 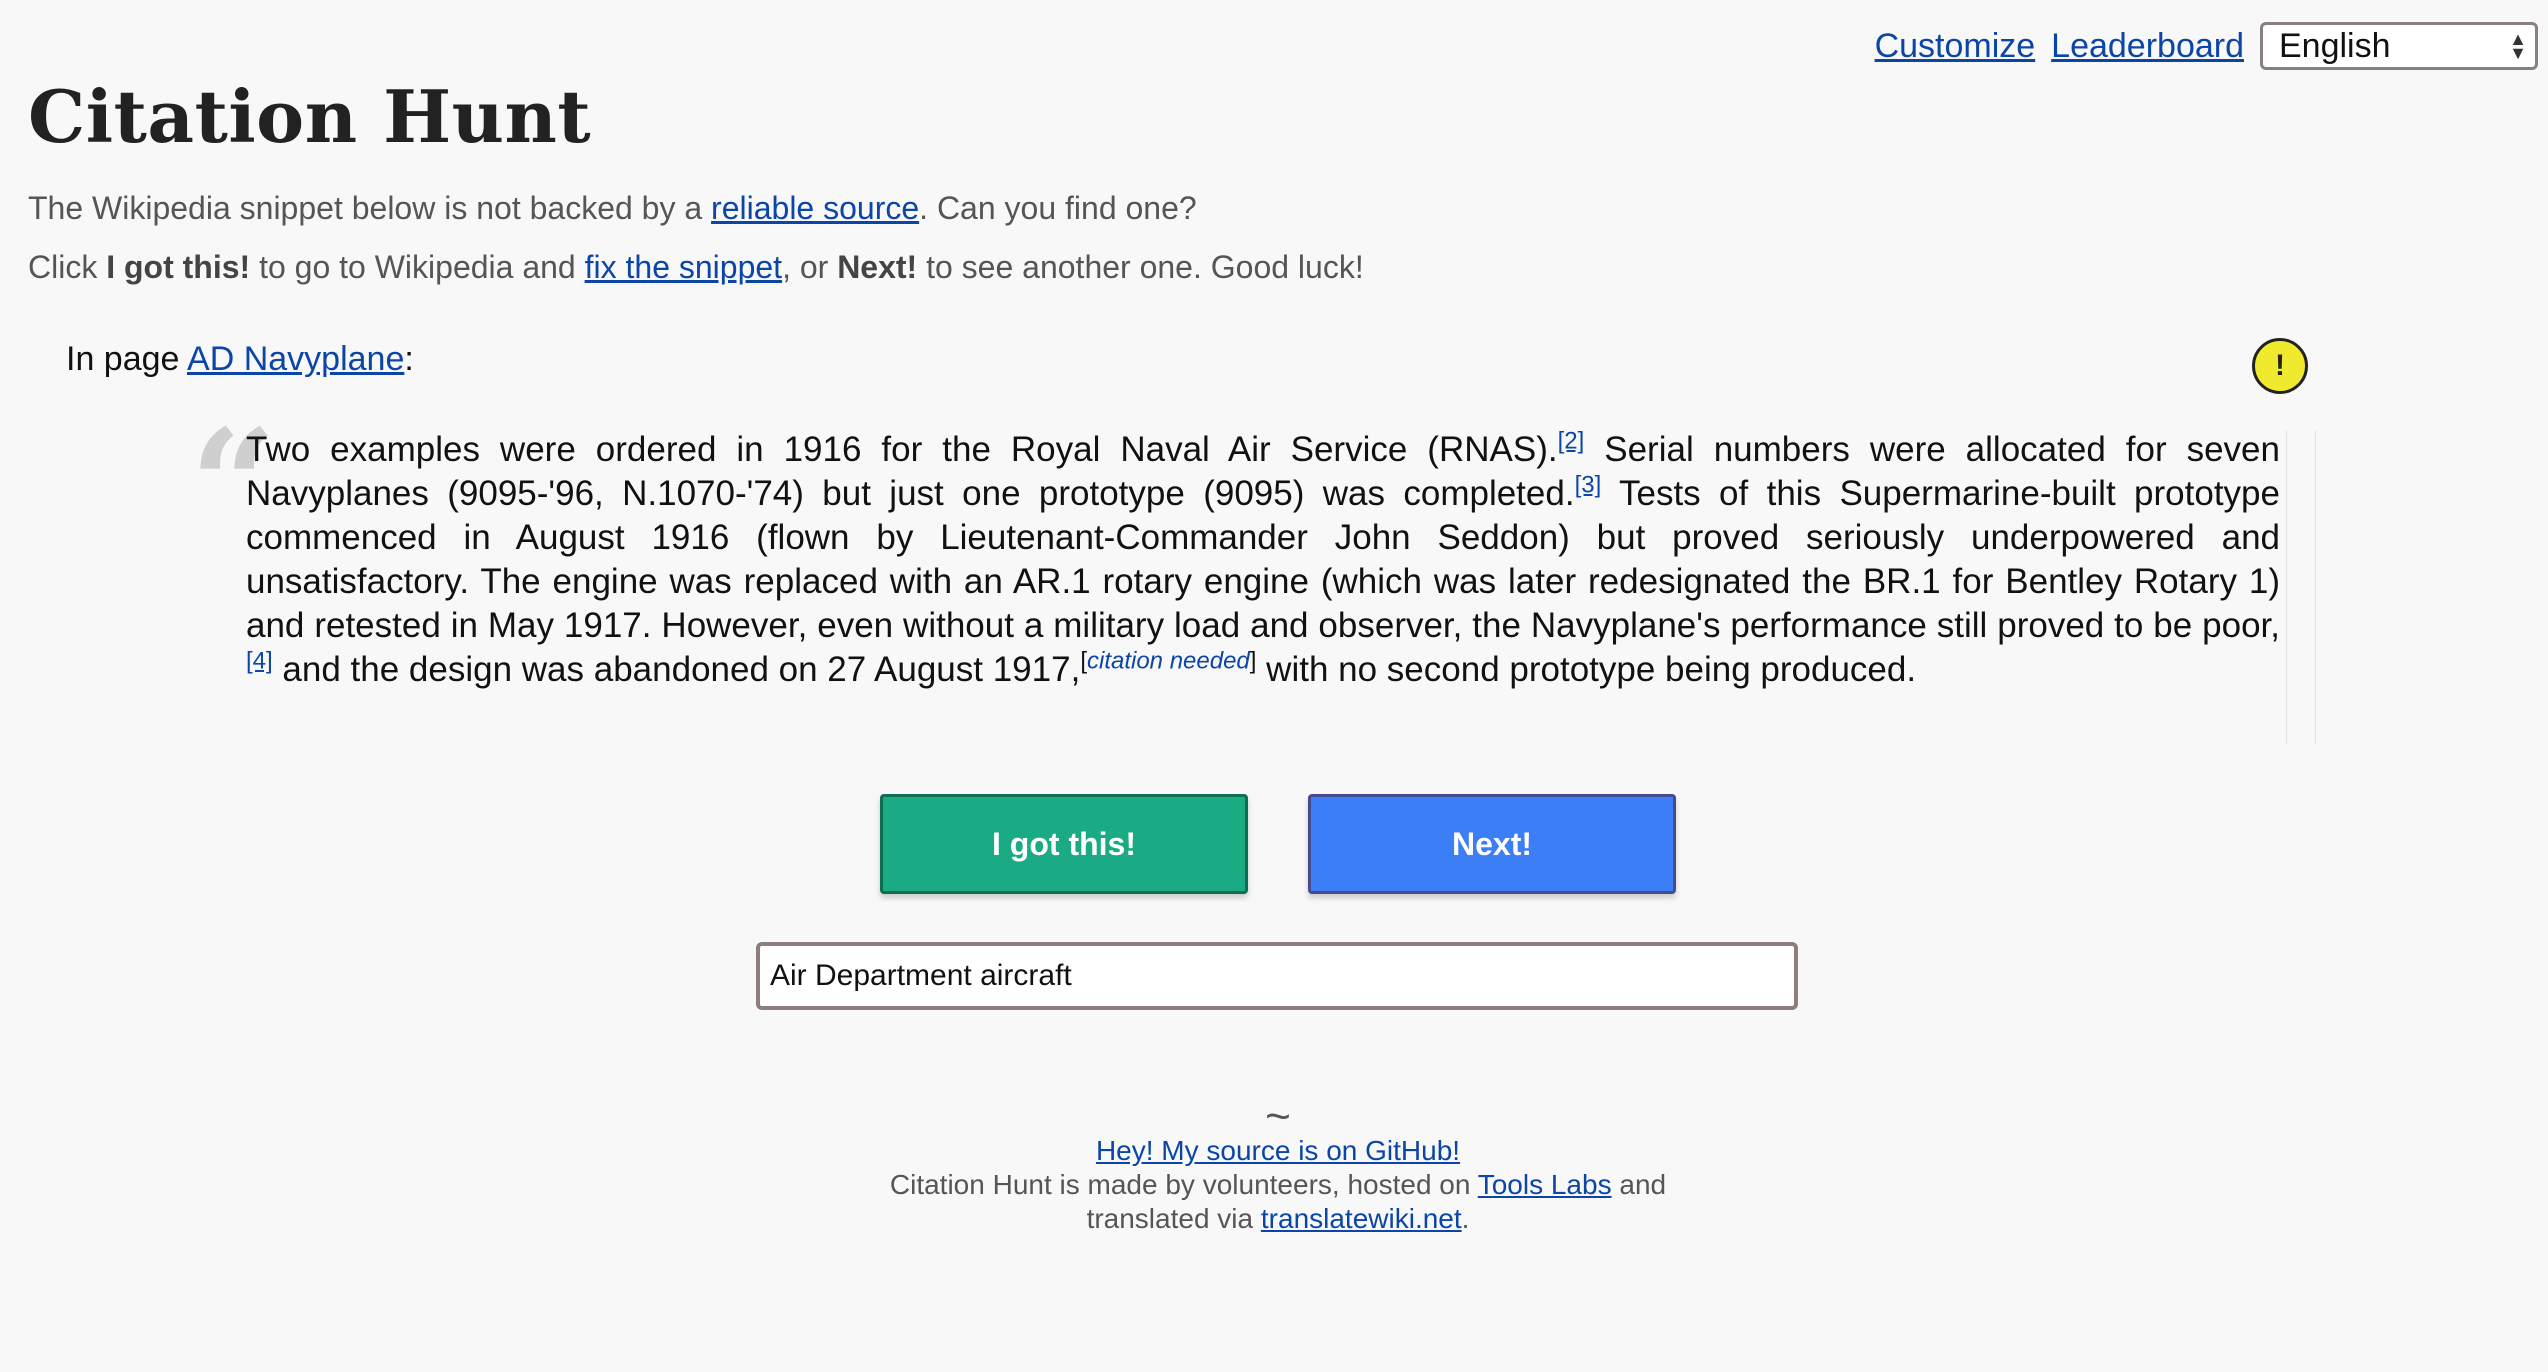 I want to click on article-heading: In page AD Navyplane:, so click(x=240, y=359).